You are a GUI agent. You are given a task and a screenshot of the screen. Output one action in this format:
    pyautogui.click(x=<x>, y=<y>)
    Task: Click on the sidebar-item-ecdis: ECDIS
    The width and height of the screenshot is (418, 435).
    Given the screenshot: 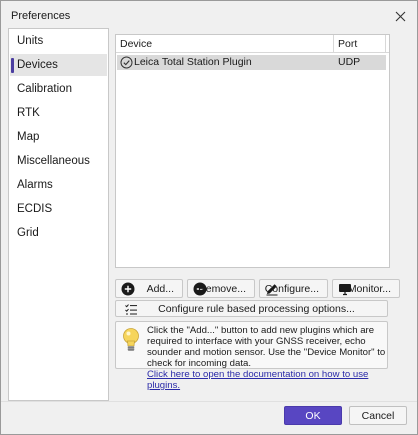 What is the action you would take?
    pyautogui.click(x=58, y=209)
    